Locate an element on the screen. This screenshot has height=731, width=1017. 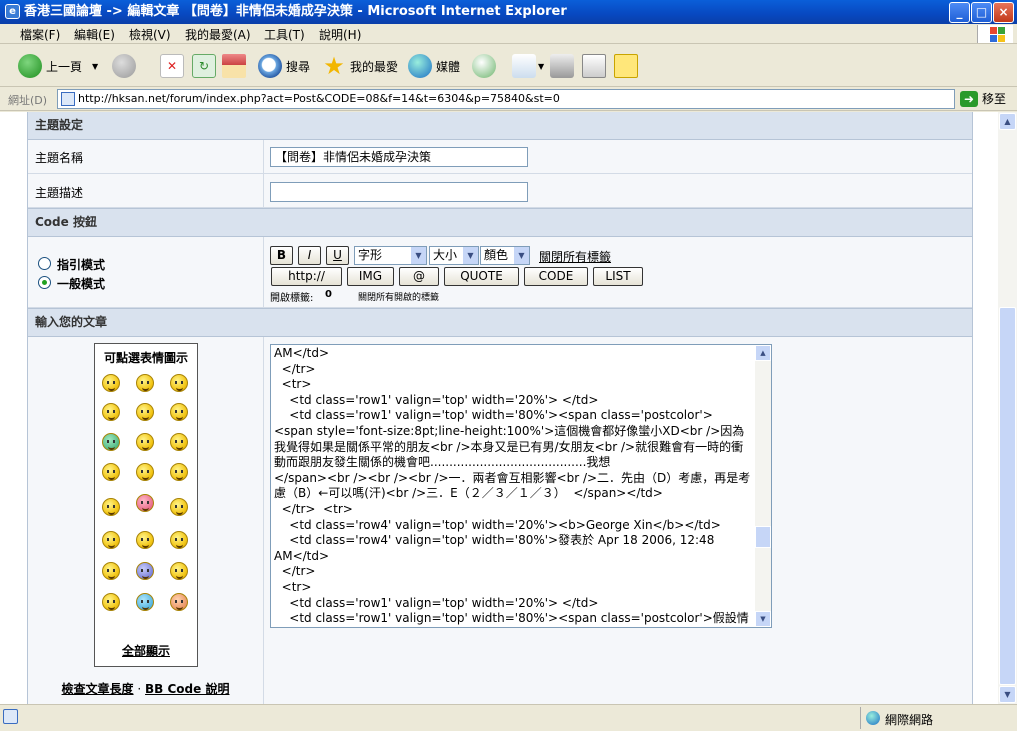
home-button is located at coordinates (234, 66).